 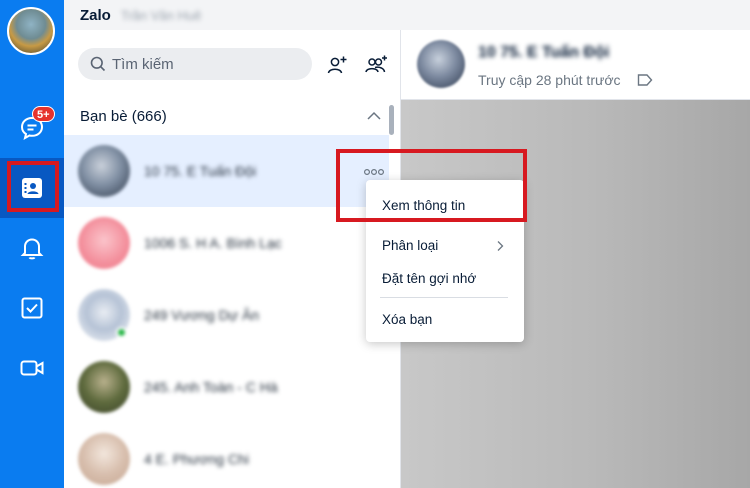 What do you see at coordinates (441, 64) in the screenshot?
I see `chat-avatar` at bounding box center [441, 64].